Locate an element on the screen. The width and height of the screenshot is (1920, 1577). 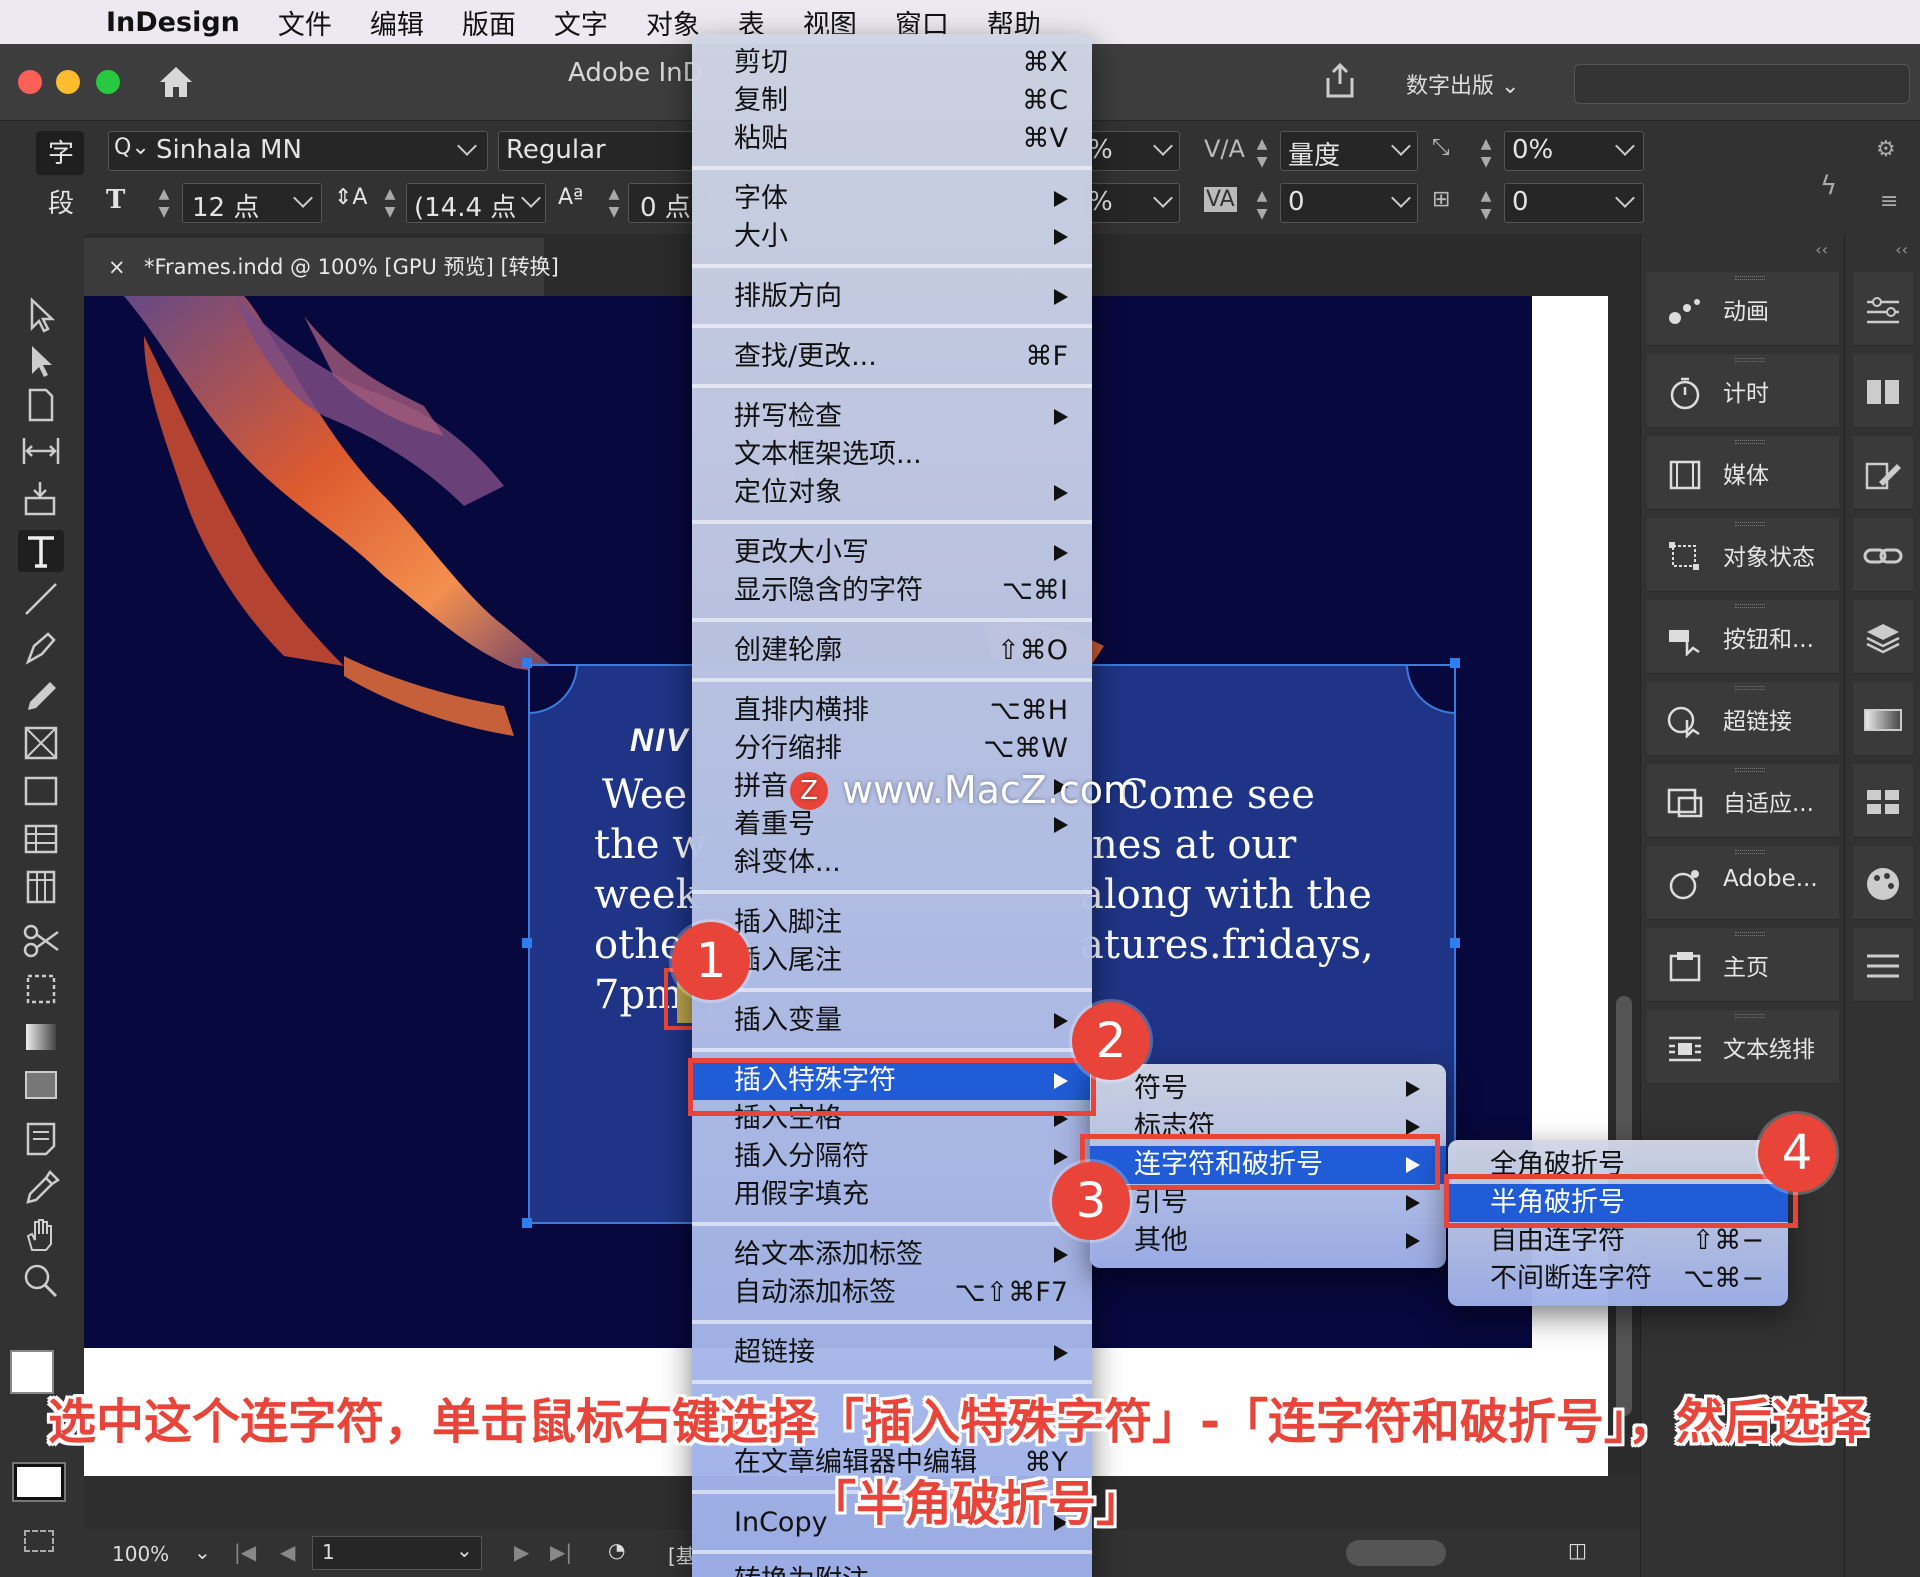
menu-item-tag-text: 给文本添加标签 is located at coordinates (901, 1255).